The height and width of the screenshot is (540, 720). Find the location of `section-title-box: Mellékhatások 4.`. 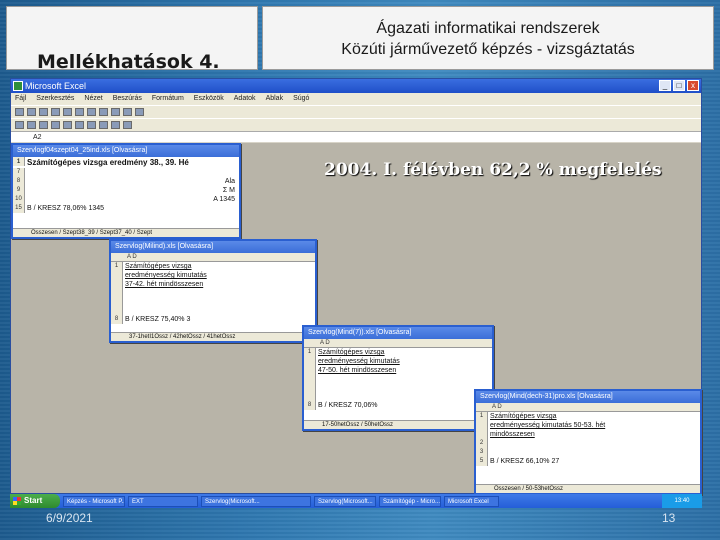

section-title-box: Mellékhatások 4. is located at coordinates (132, 39).